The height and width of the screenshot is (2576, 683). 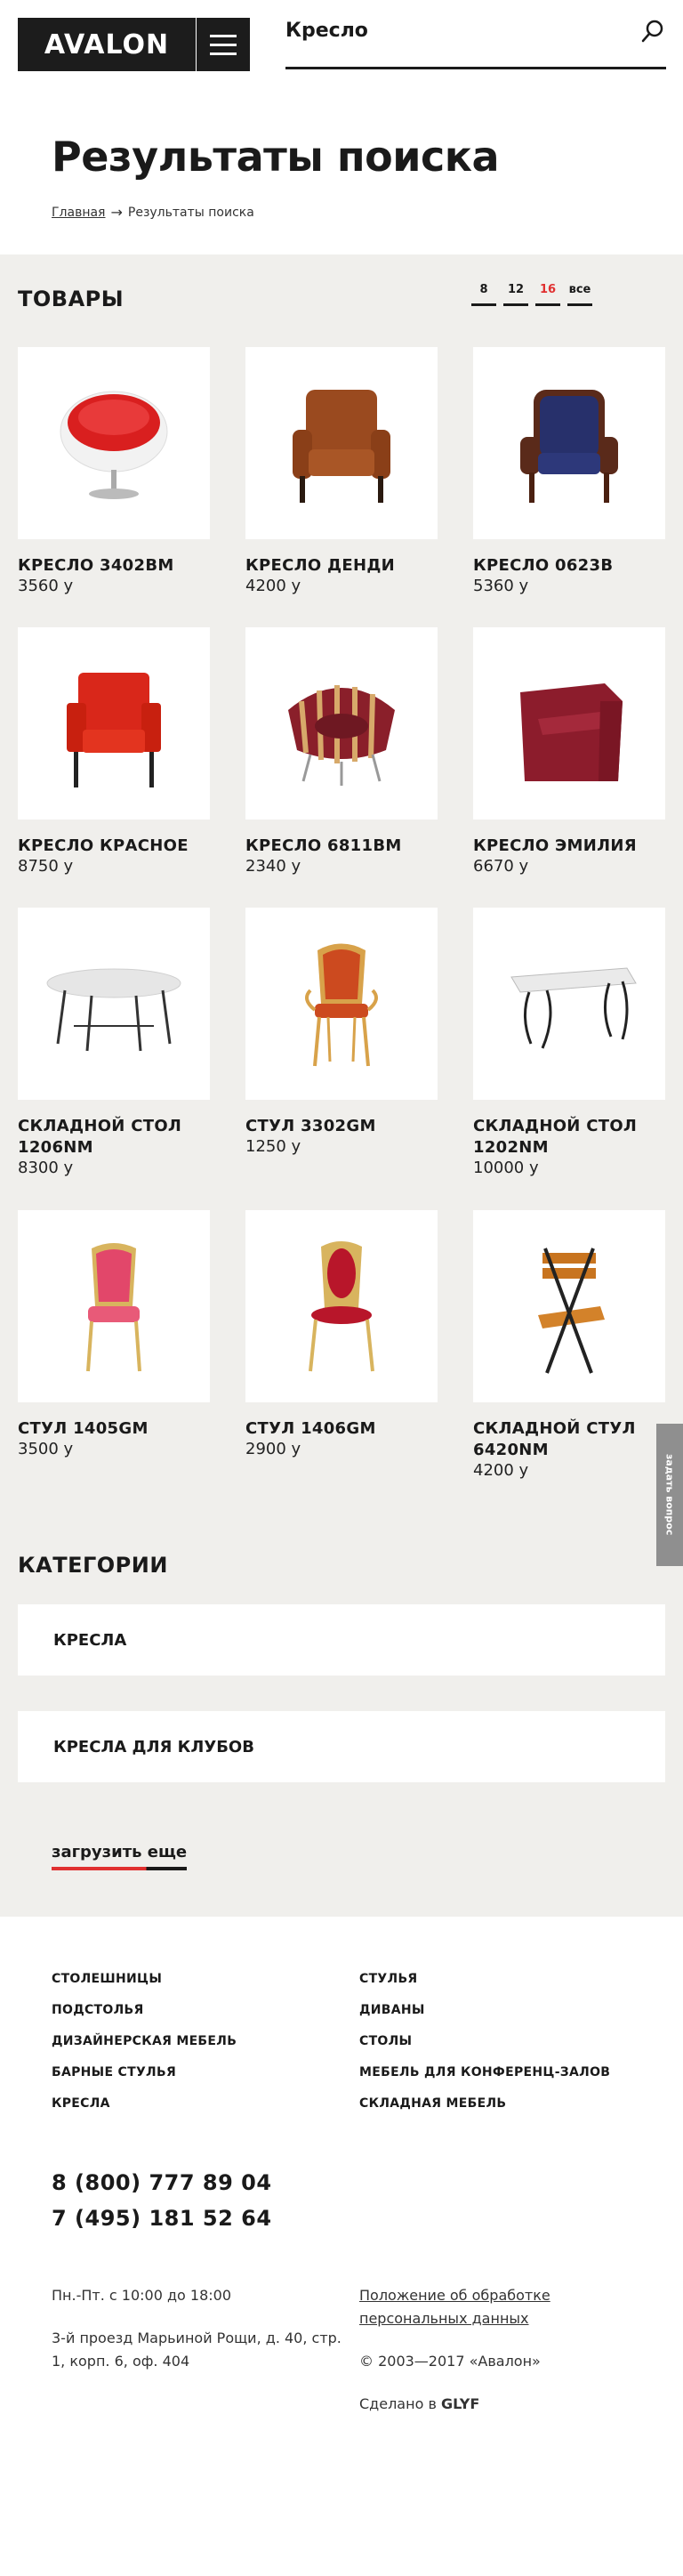 I want to click on product-card: КРЕСЛО ЭМИЛИЯ 6670 у, so click(x=569, y=767).